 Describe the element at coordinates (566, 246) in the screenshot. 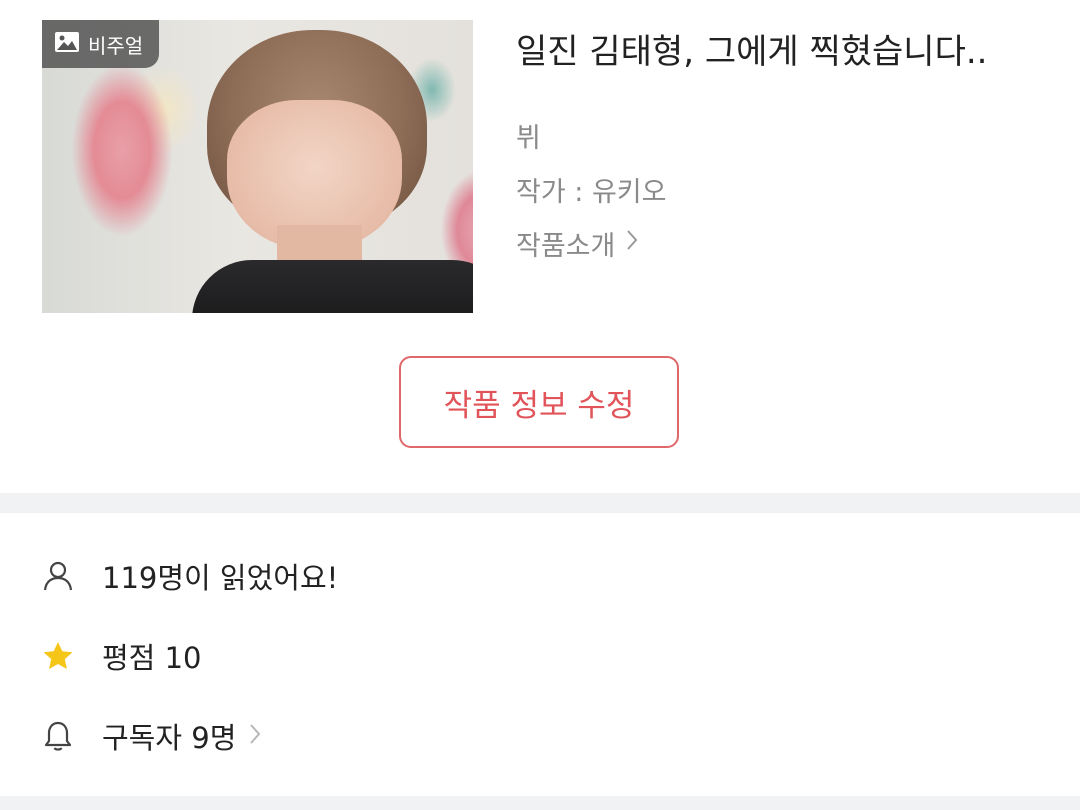

I see `work-intro-label: 작품소개` at that location.